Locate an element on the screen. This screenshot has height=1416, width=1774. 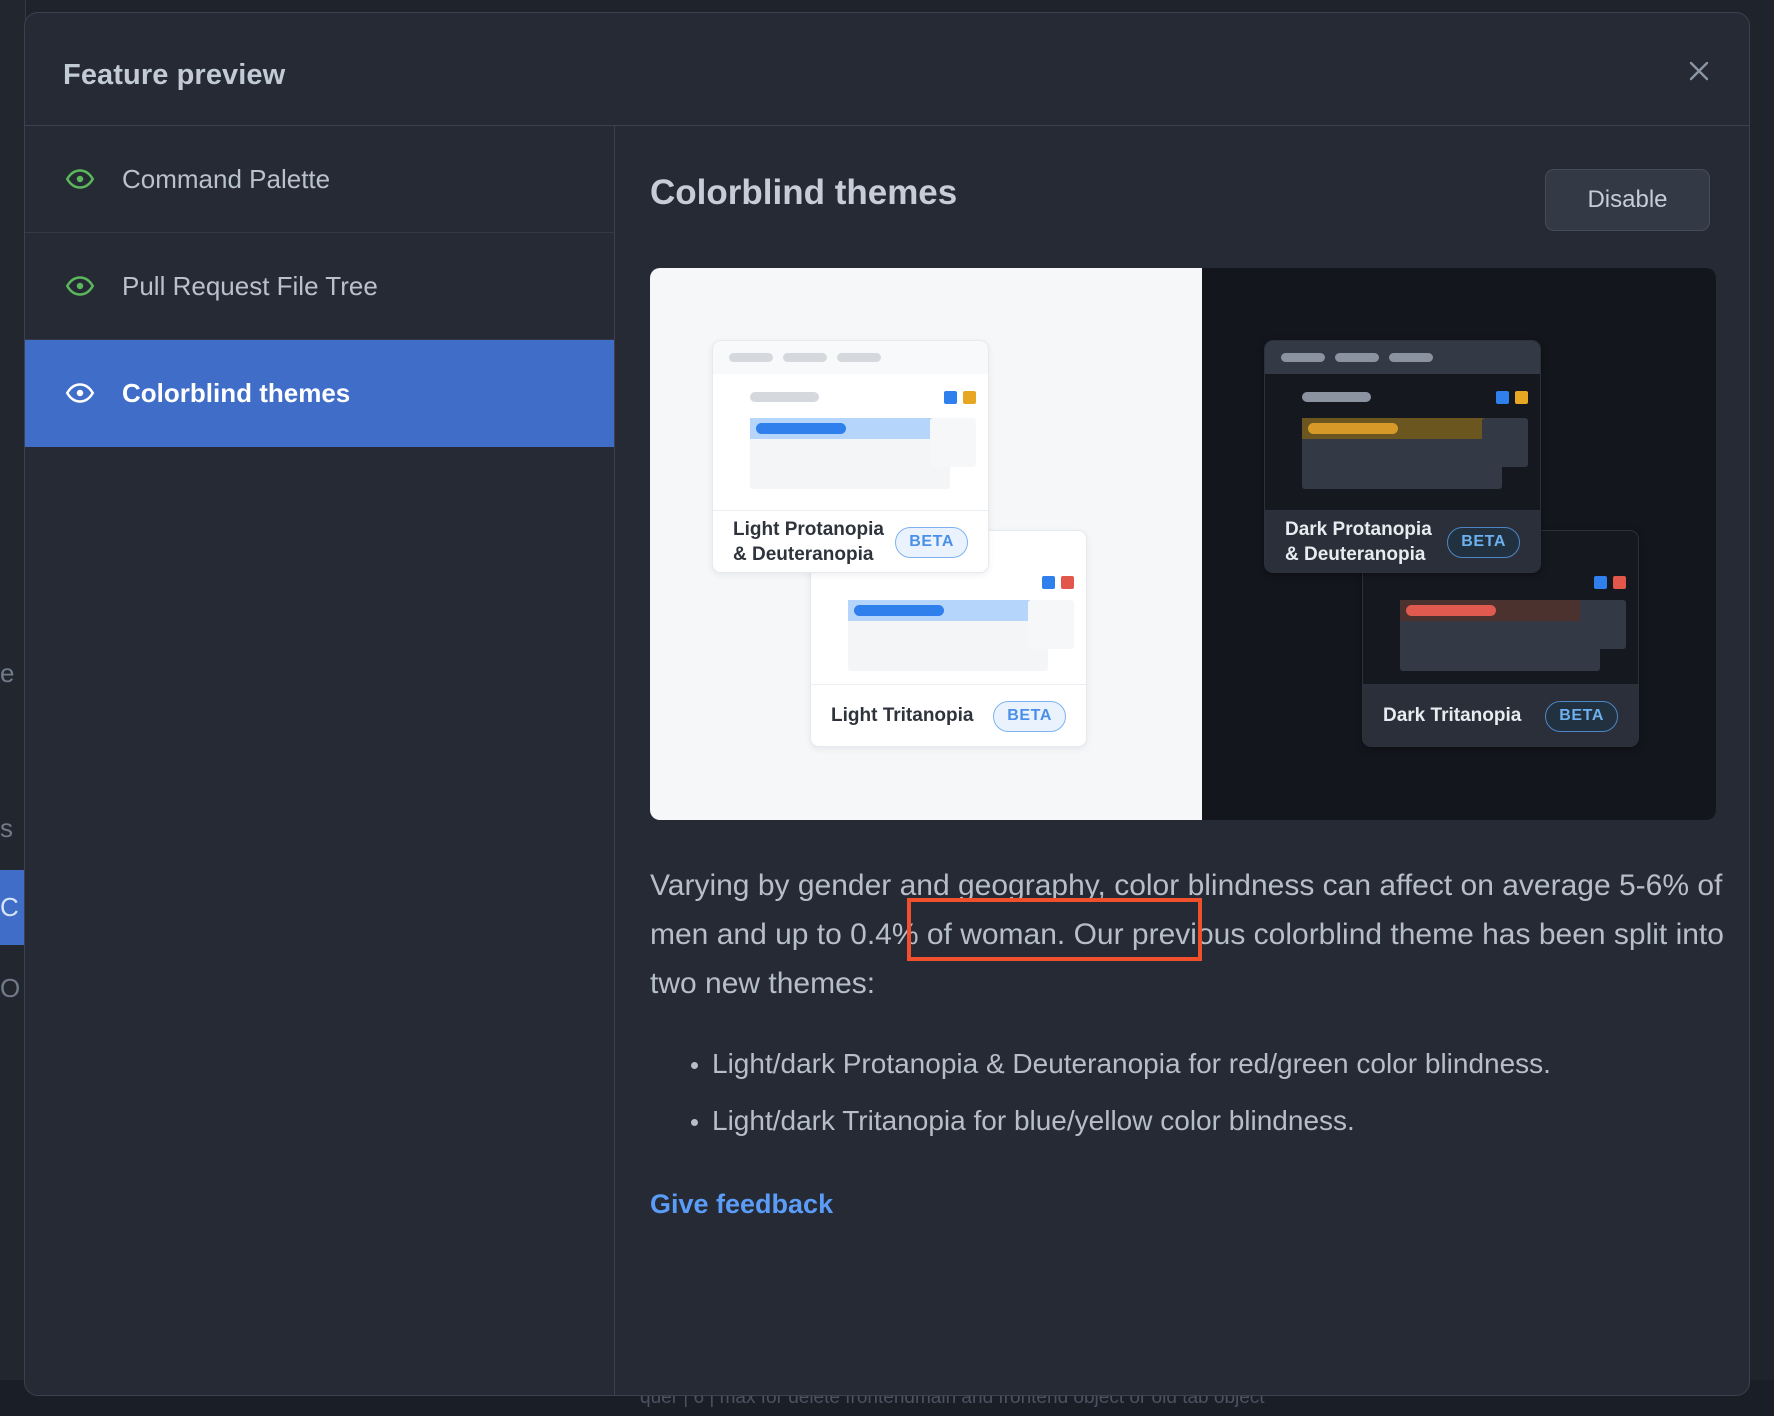
card-footer: Light Protanopia & Deuteranopia BETA is located at coordinates (850, 541).